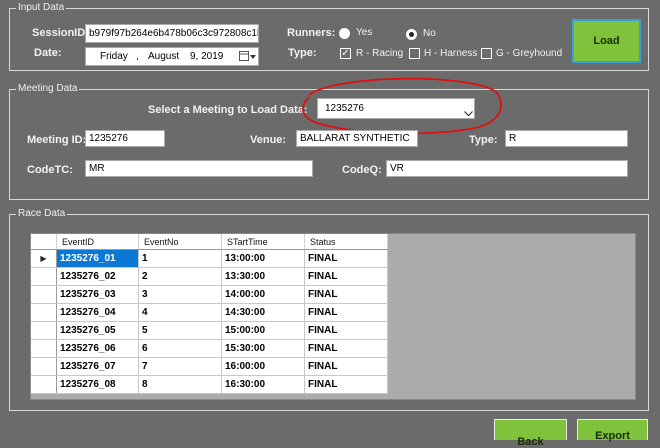  What do you see at coordinates (263, 366) in the screenshot?
I see `table-cell: 16:00:00` at bounding box center [263, 366].